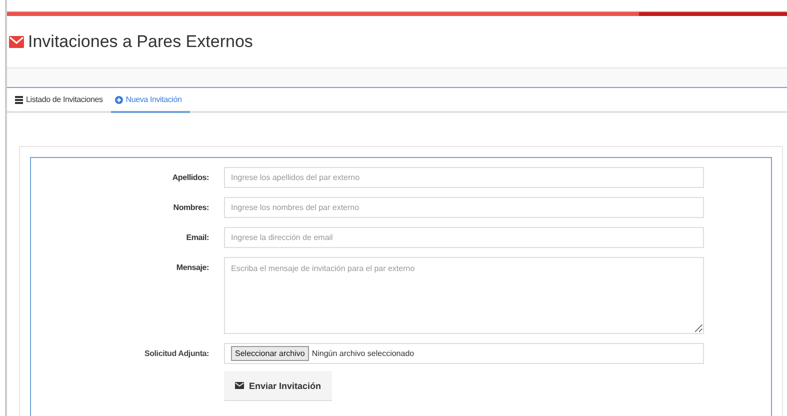 Image resolution: width=787 pixels, height=416 pixels. I want to click on file-status: Ningún archivo seleccionado, so click(363, 353).